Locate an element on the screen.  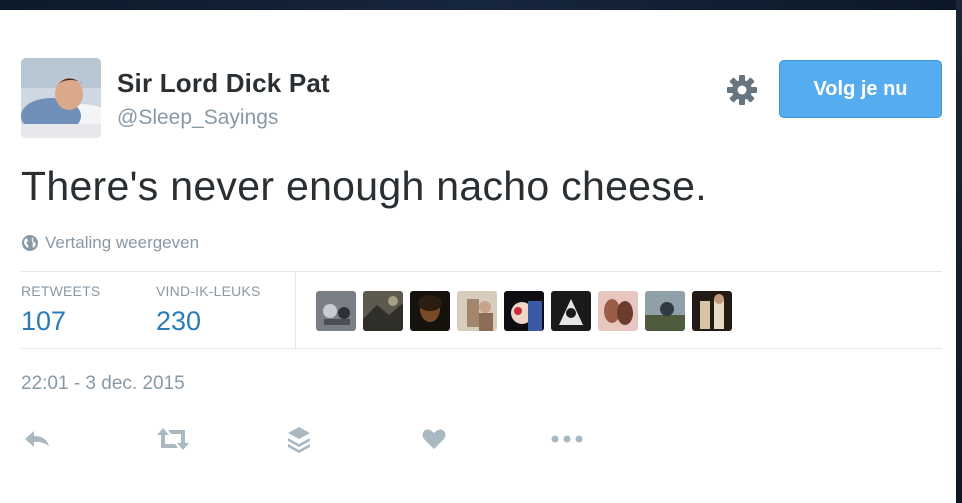
avatar is located at coordinates (61, 98).